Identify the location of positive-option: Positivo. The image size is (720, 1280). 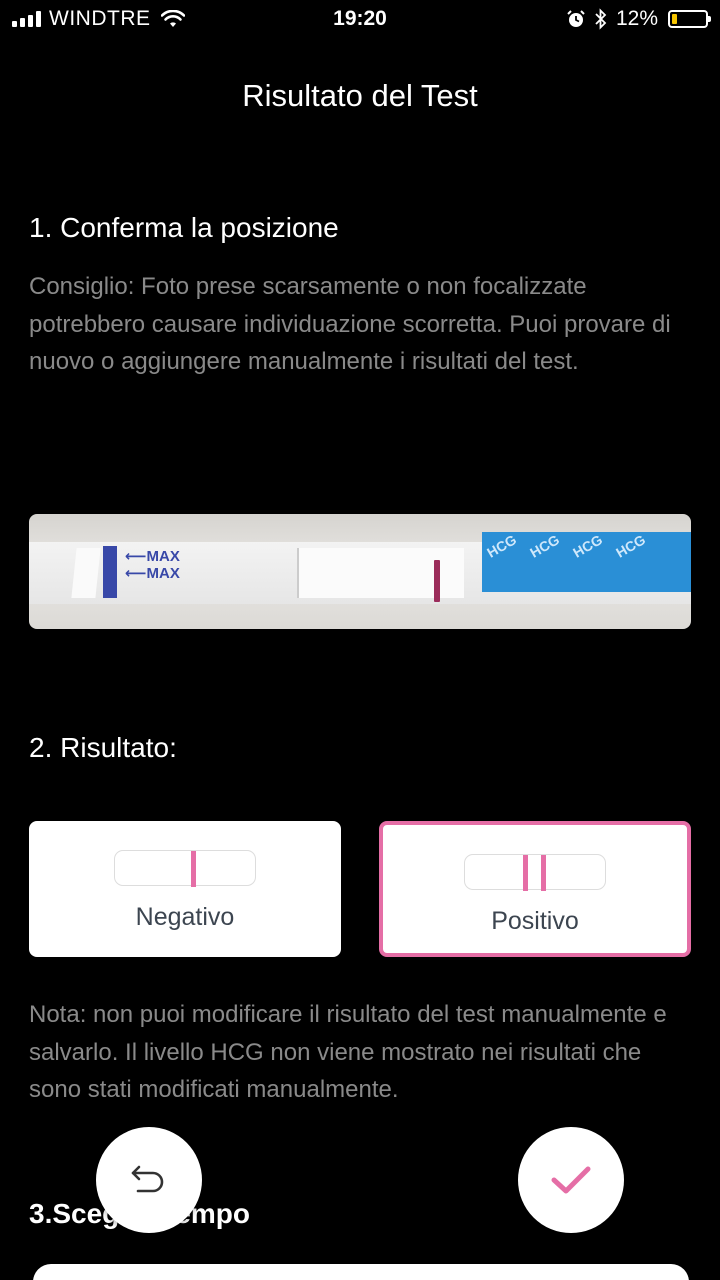
(535, 889).